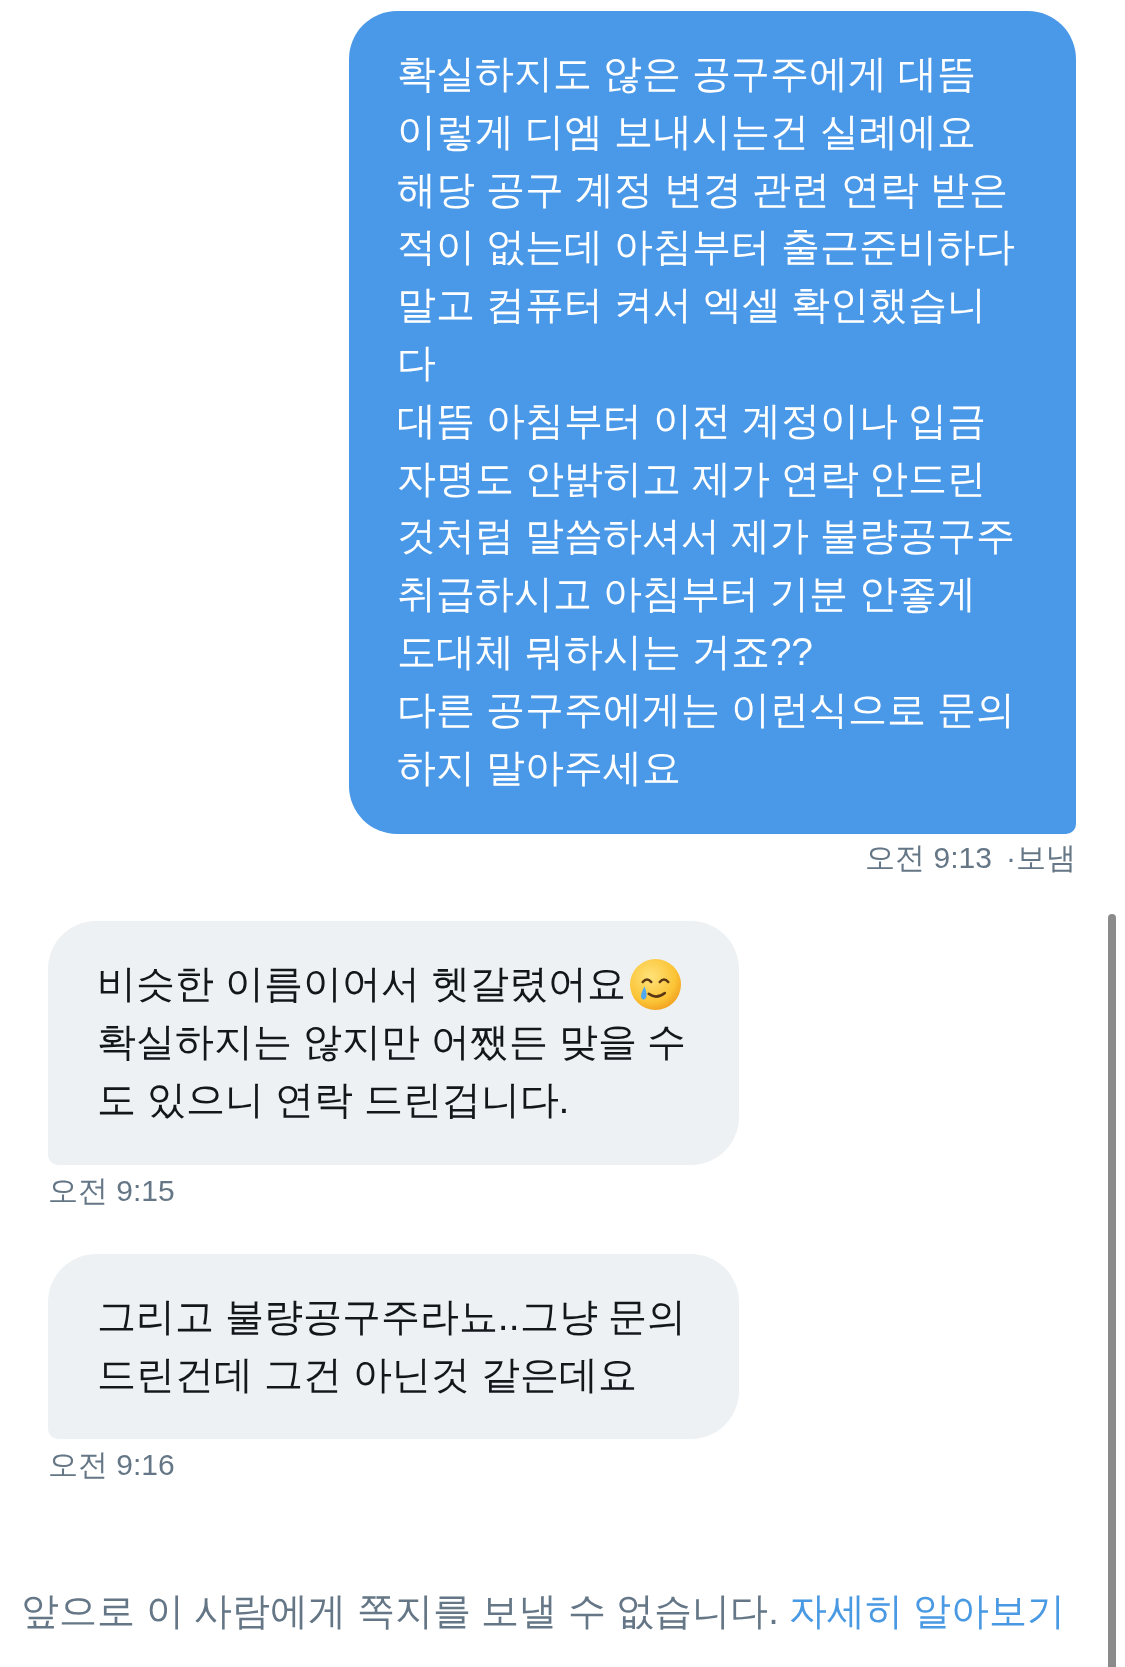 The height and width of the screenshot is (1667, 1125). Describe the element at coordinates (400, 1611) in the screenshot. I see `notice-text: 앞으로 이 사람에게 쪽지를 보낼 수 없습니다.` at that location.